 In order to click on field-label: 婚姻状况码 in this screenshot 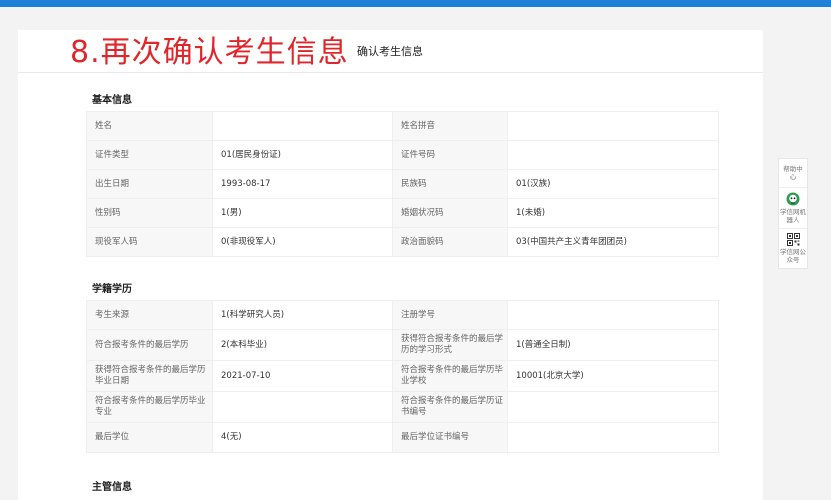, I will do `click(450, 213)`.